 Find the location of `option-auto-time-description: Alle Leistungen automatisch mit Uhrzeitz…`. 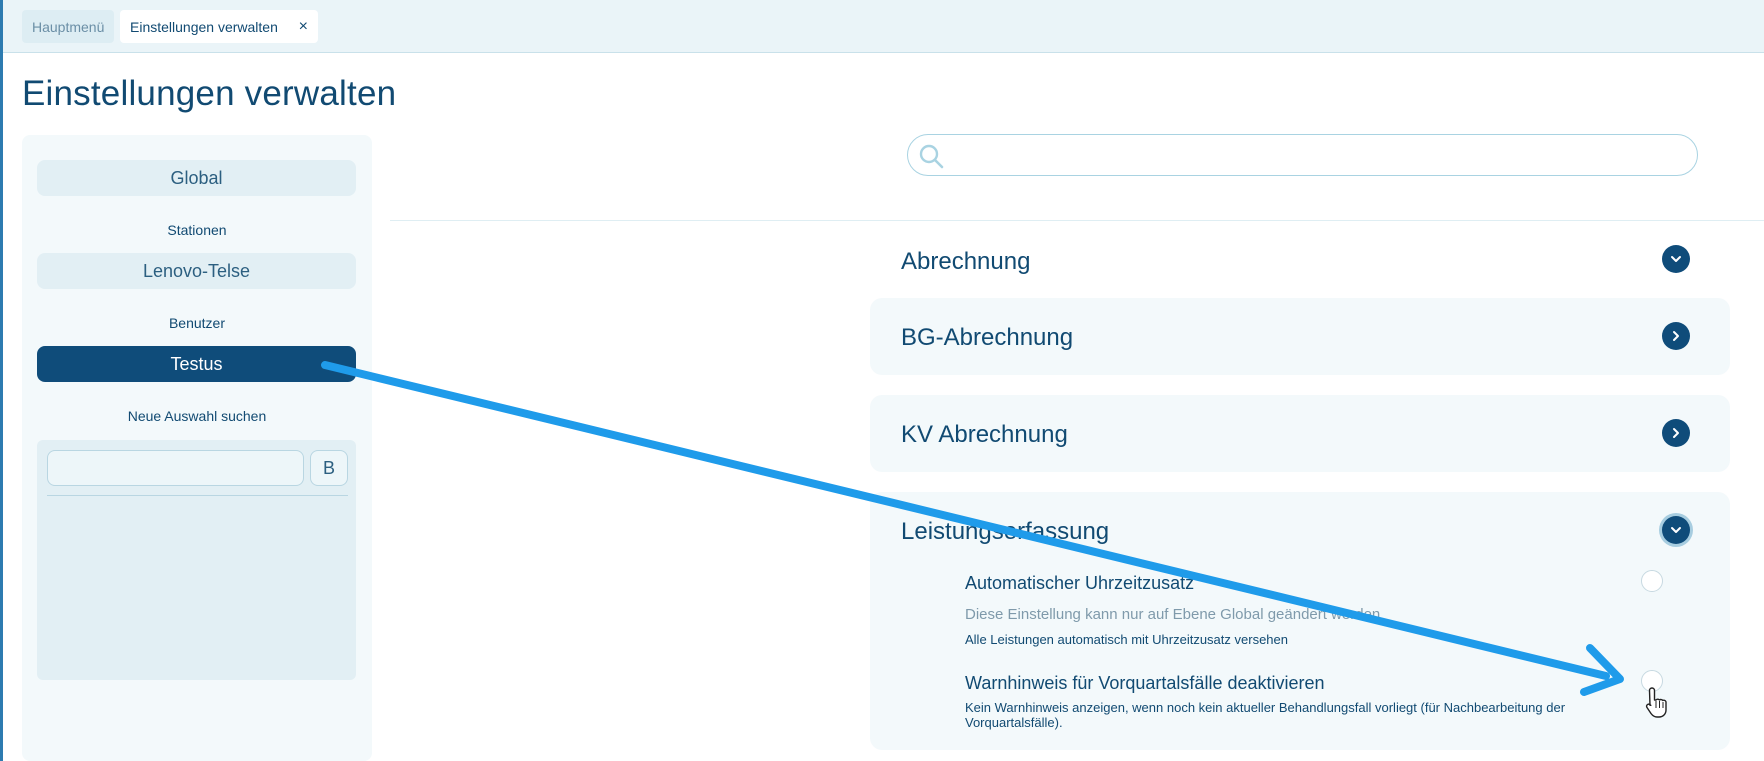

option-auto-time-description: Alle Leistungen automatisch mit Uhrzeitz… is located at coordinates (1126, 639).